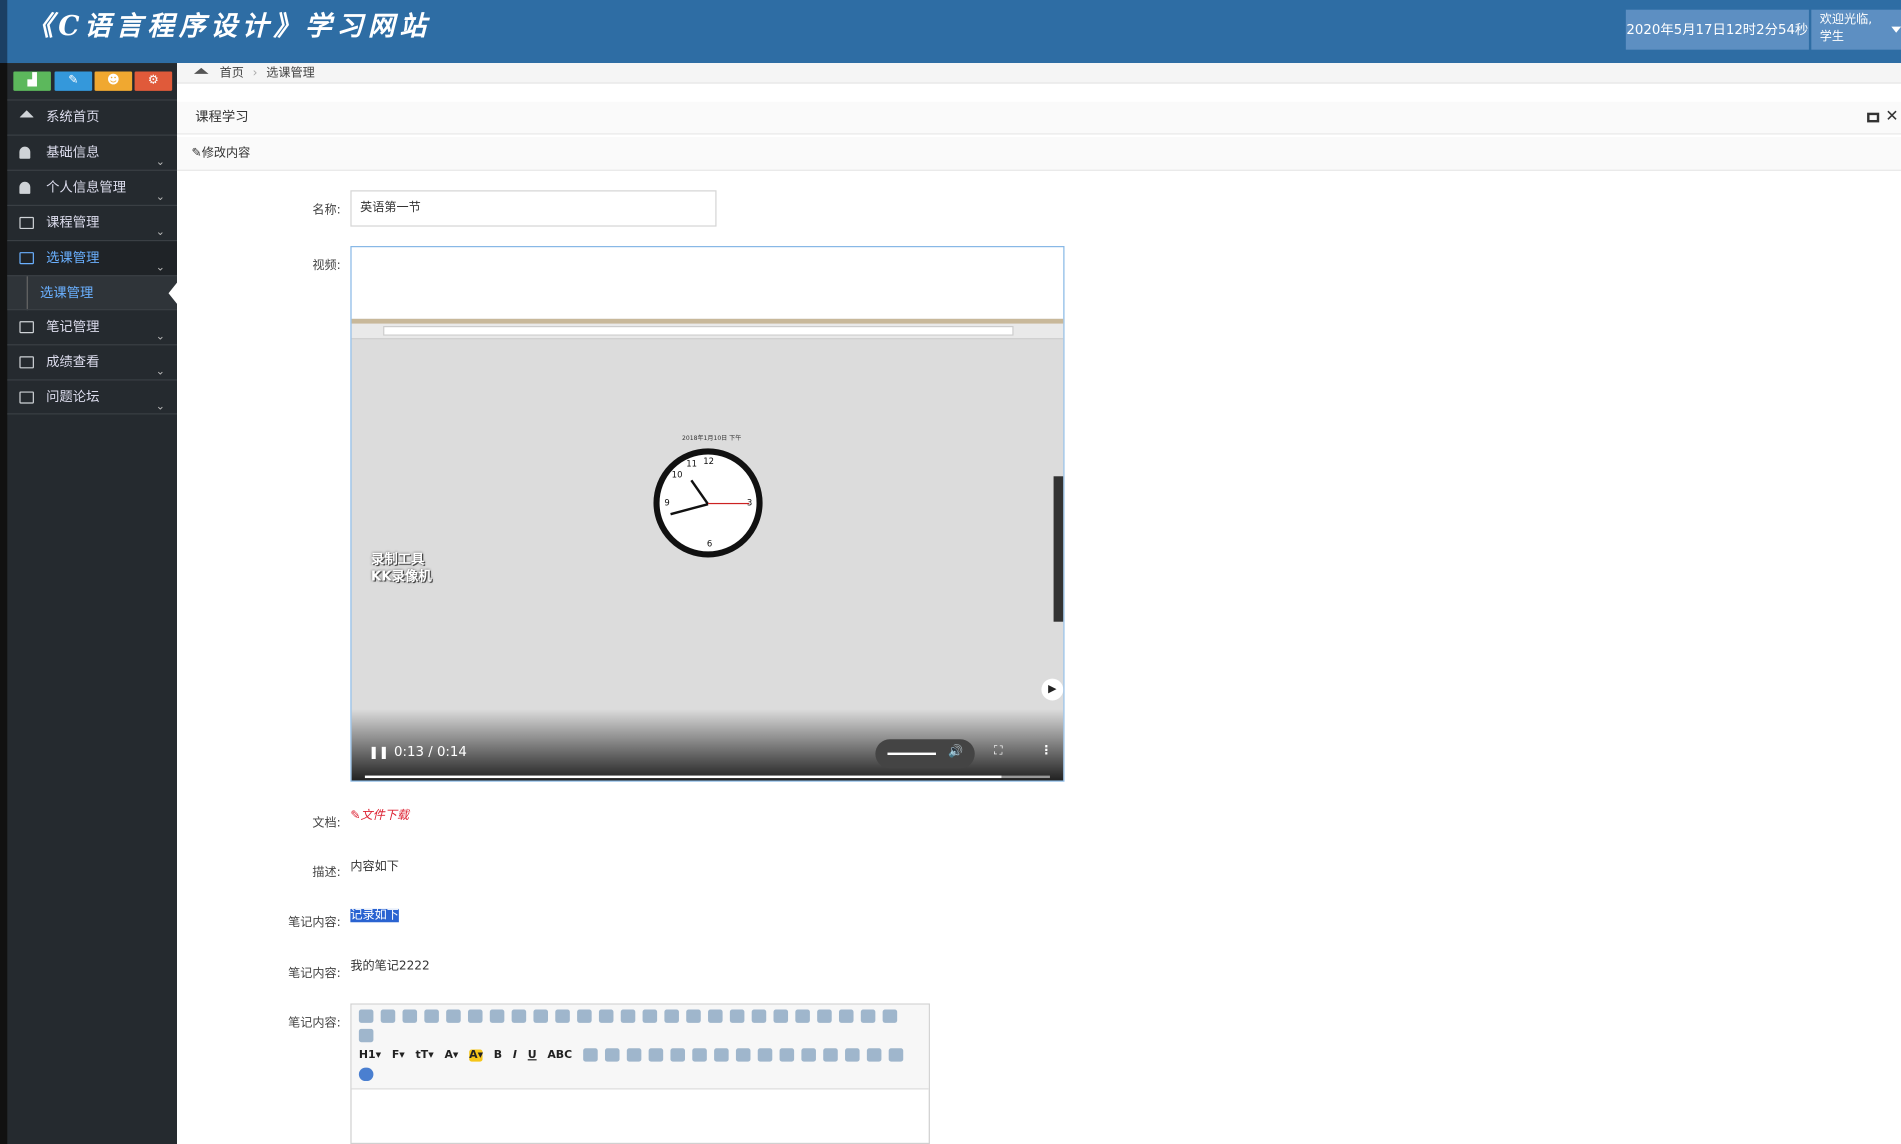 This screenshot has height=1144, width=1901. What do you see at coordinates (533, 208) in the screenshot?
I see `name-field: 英语第一节` at bounding box center [533, 208].